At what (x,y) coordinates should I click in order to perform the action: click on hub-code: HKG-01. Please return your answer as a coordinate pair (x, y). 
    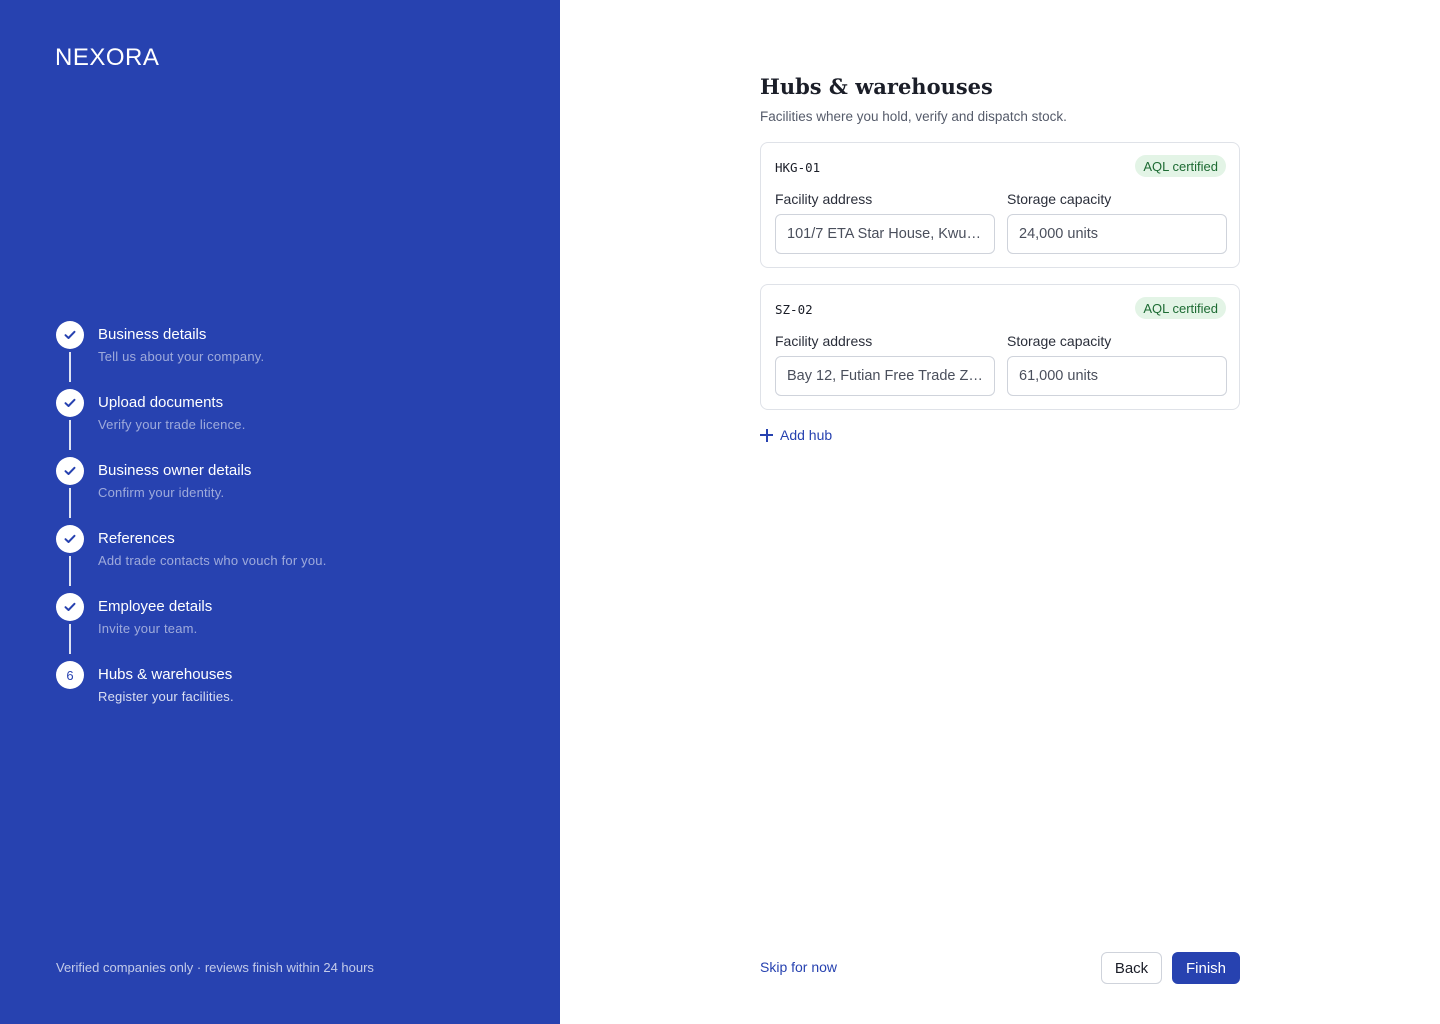
    Looking at the image, I should click on (798, 167).